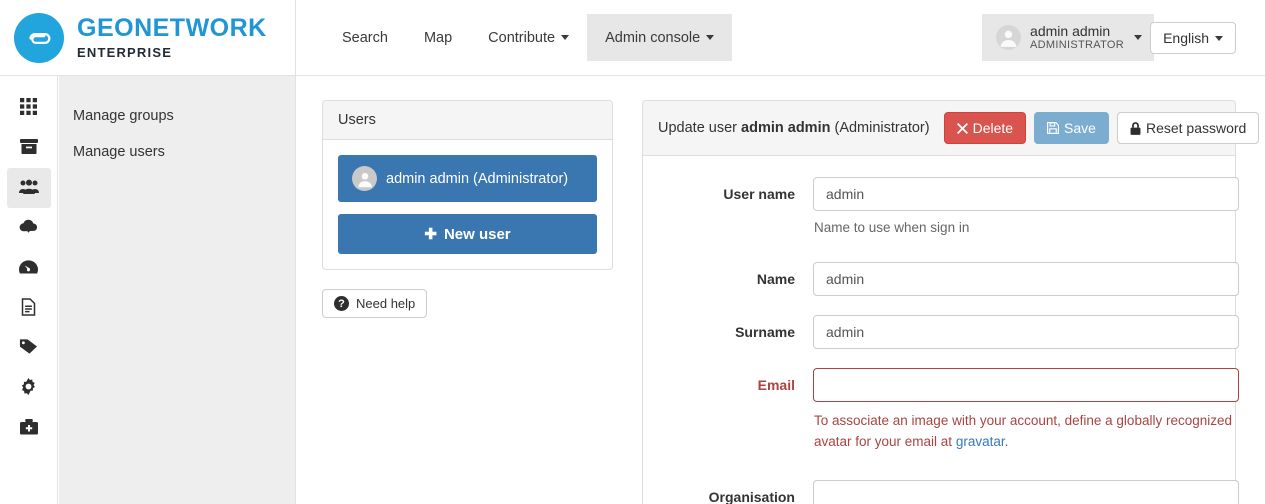 The width and height of the screenshot is (1265, 504). What do you see at coordinates (39, 37) in the screenshot?
I see `paperclip-icon` at bounding box center [39, 37].